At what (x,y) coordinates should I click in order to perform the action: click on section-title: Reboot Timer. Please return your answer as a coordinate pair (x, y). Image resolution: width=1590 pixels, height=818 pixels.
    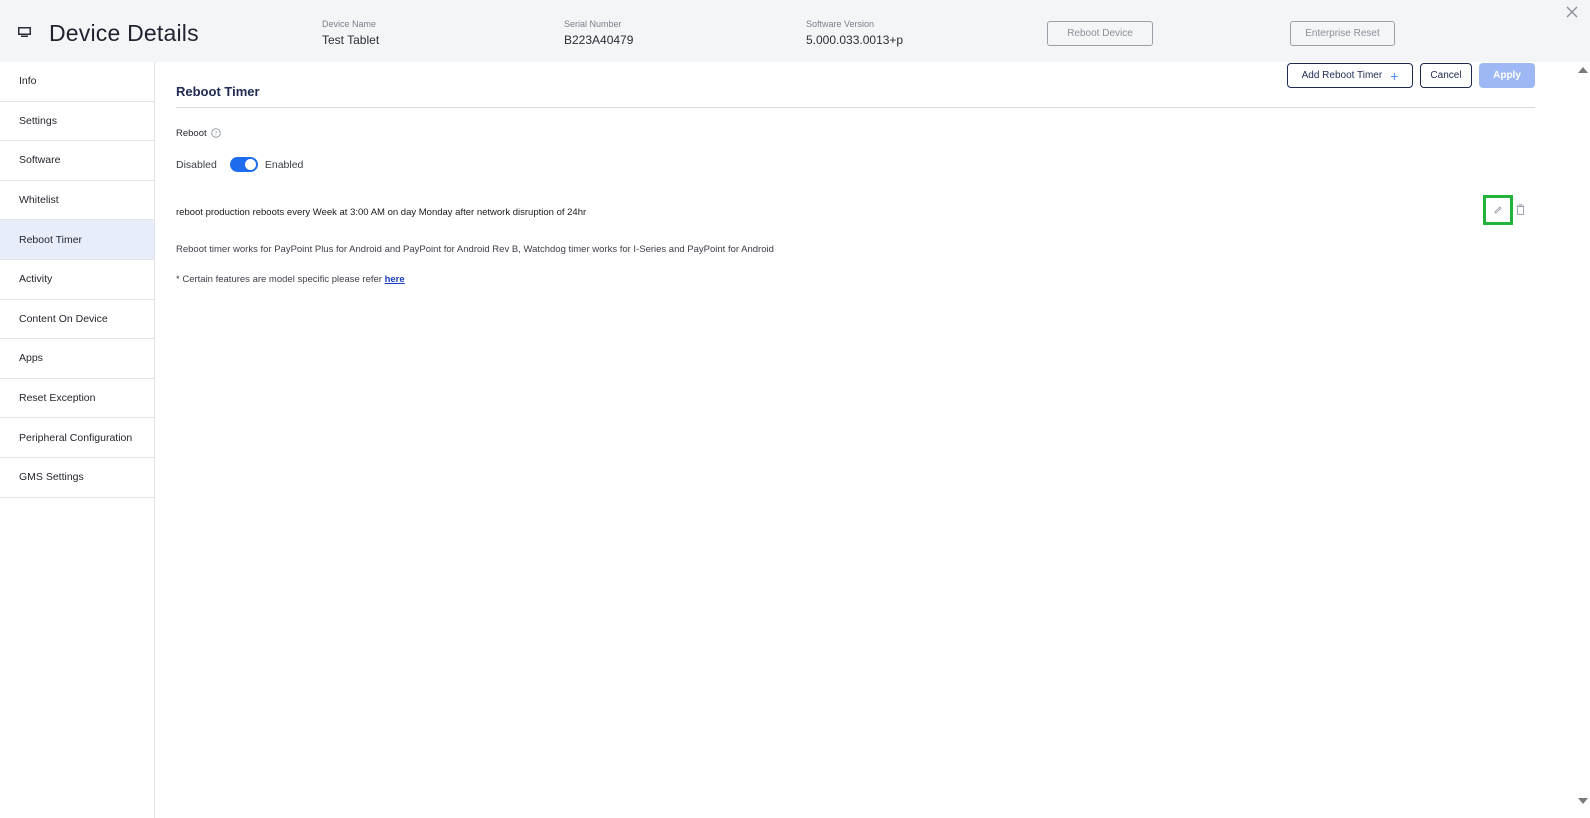
    Looking at the image, I should click on (218, 91).